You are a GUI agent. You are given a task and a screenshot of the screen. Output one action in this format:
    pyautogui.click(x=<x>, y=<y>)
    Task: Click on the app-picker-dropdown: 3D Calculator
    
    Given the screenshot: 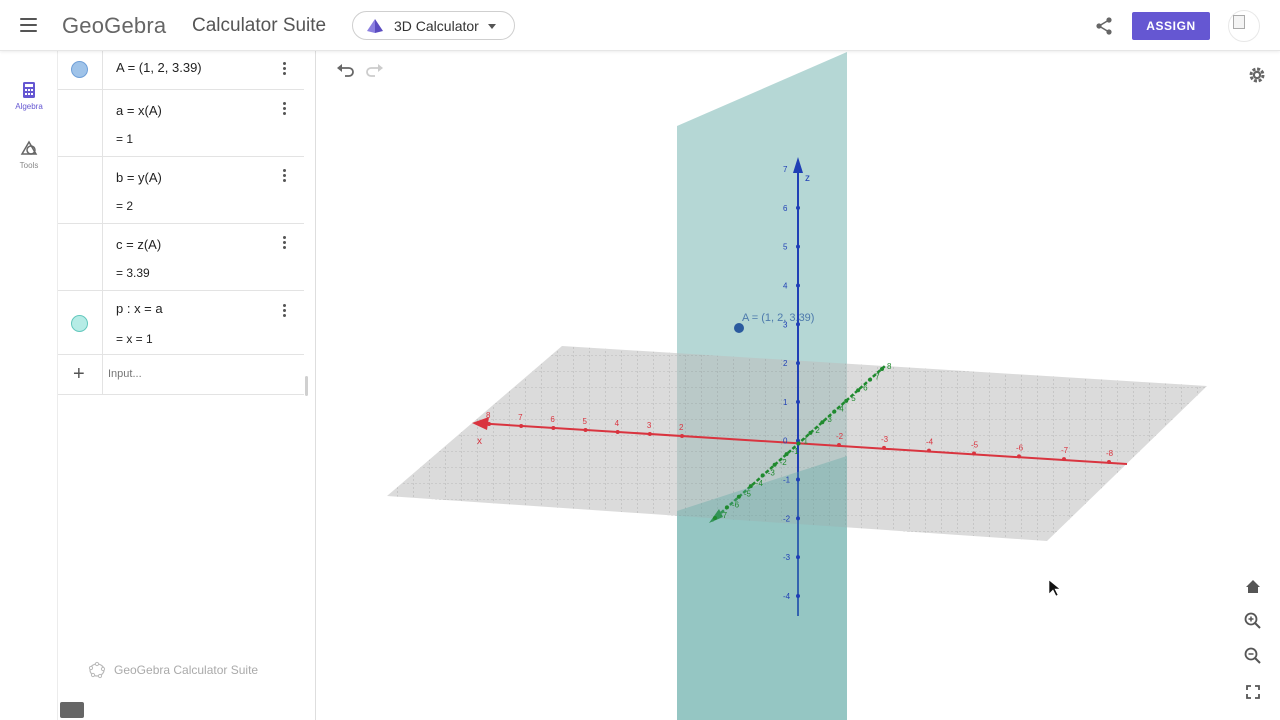 What is the action you would take?
    pyautogui.click(x=433, y=25)
    